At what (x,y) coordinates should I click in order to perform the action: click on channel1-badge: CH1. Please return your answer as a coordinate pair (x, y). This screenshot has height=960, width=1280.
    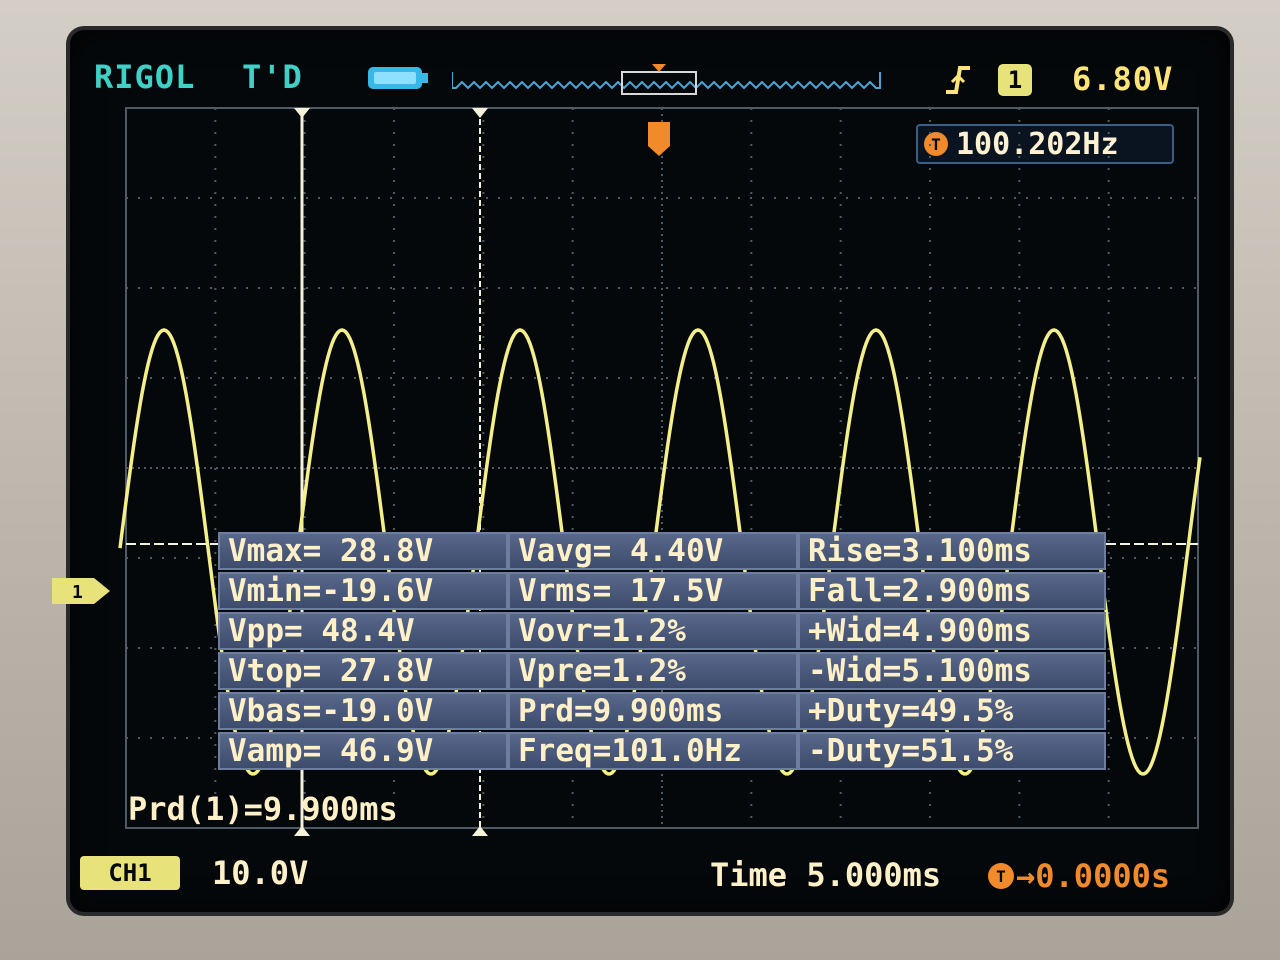
    Looking at the image, I should click on (130, 873).